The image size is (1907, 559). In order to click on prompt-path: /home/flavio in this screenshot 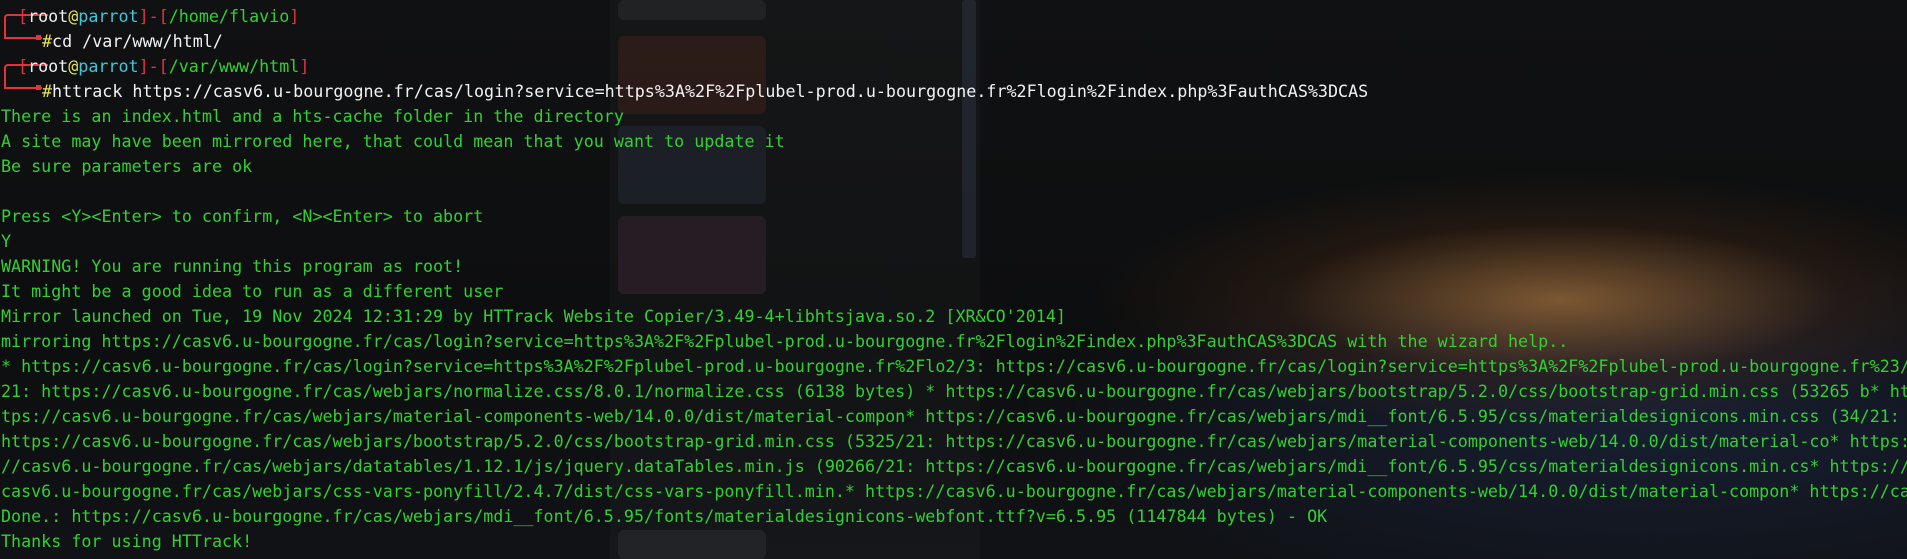, I will do `click(229, 16)`.